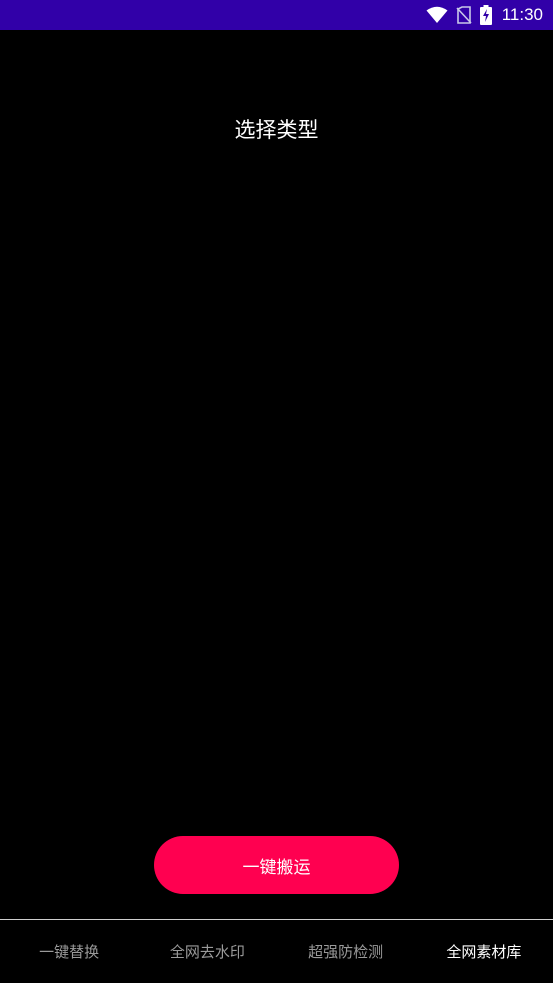 Image resolution: width=553 pixels, height=983 pixels. Describe the element at coordinates (207, 951) in the screenshot. I see `tab-remove-watermark: 全网去水印` at that location.